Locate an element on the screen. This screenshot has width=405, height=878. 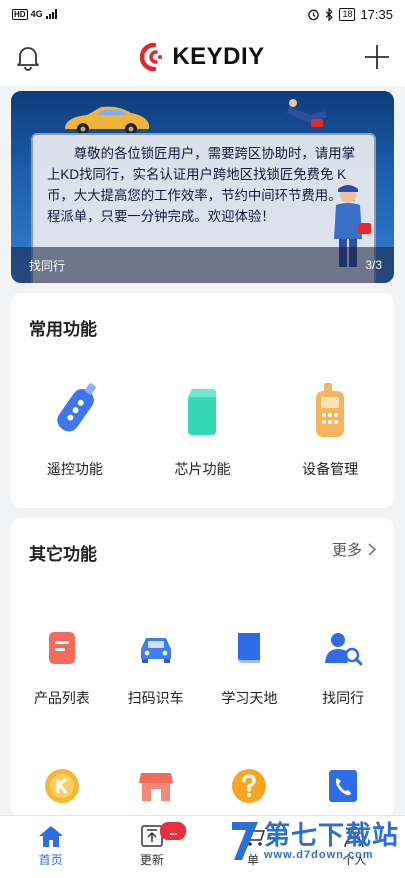
watermark-logo-icon is located at coordinates (244, 841).